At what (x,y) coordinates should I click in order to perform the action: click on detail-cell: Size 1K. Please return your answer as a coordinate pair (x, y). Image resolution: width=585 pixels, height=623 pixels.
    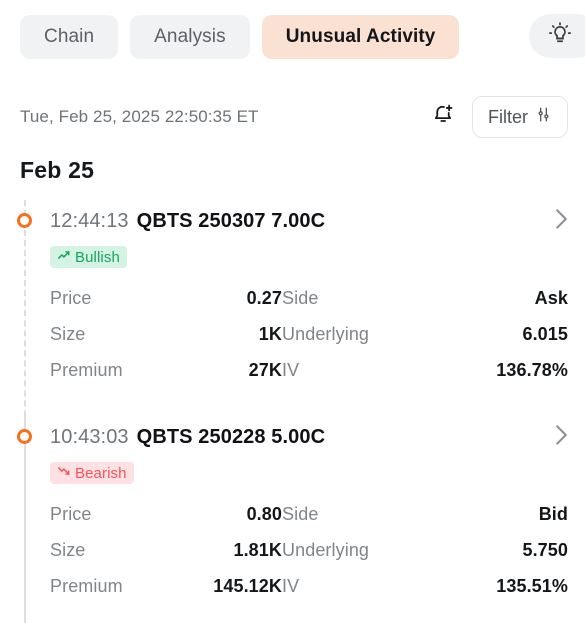
    Looking at the image, I should click on (166, 334).